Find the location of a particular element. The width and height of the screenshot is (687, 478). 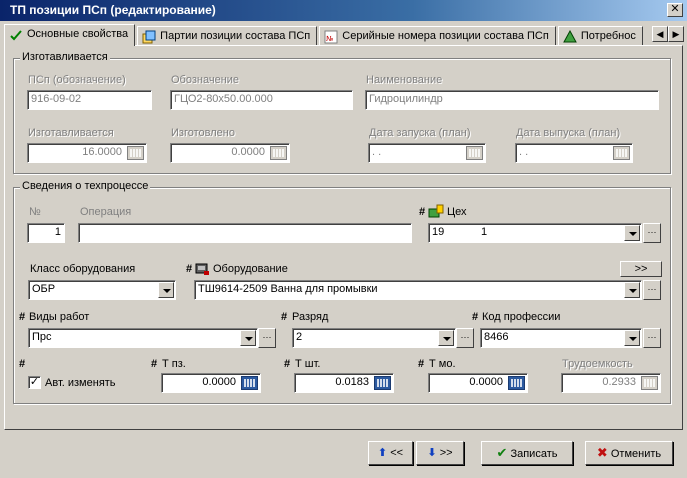

qty-field: 16.0000 is located at coordinates (87, 153).